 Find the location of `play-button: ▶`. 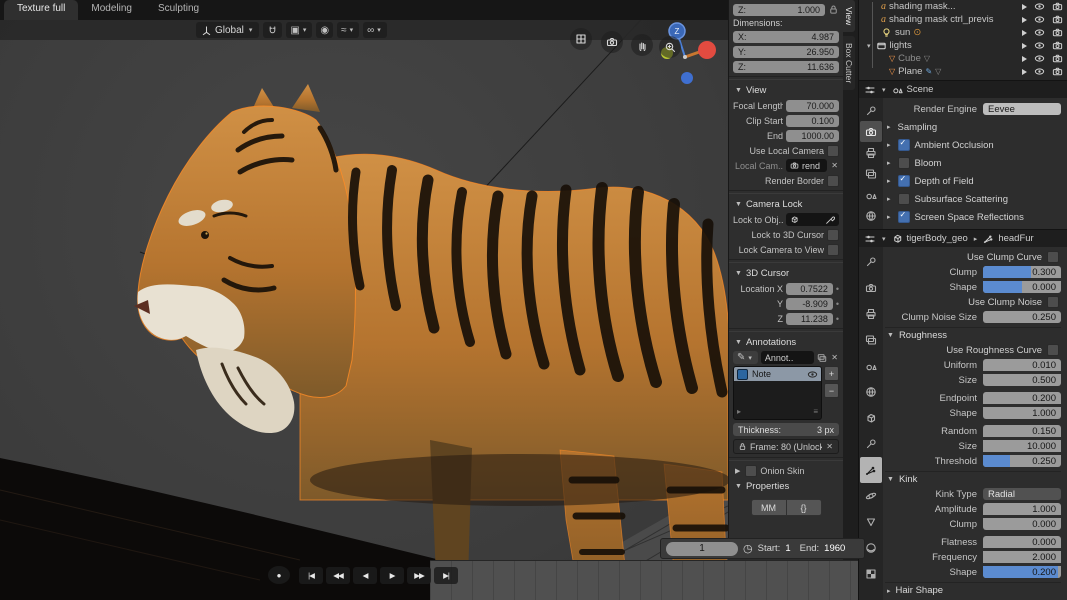

play-button: ▶ is located at coordinates (392, 575).